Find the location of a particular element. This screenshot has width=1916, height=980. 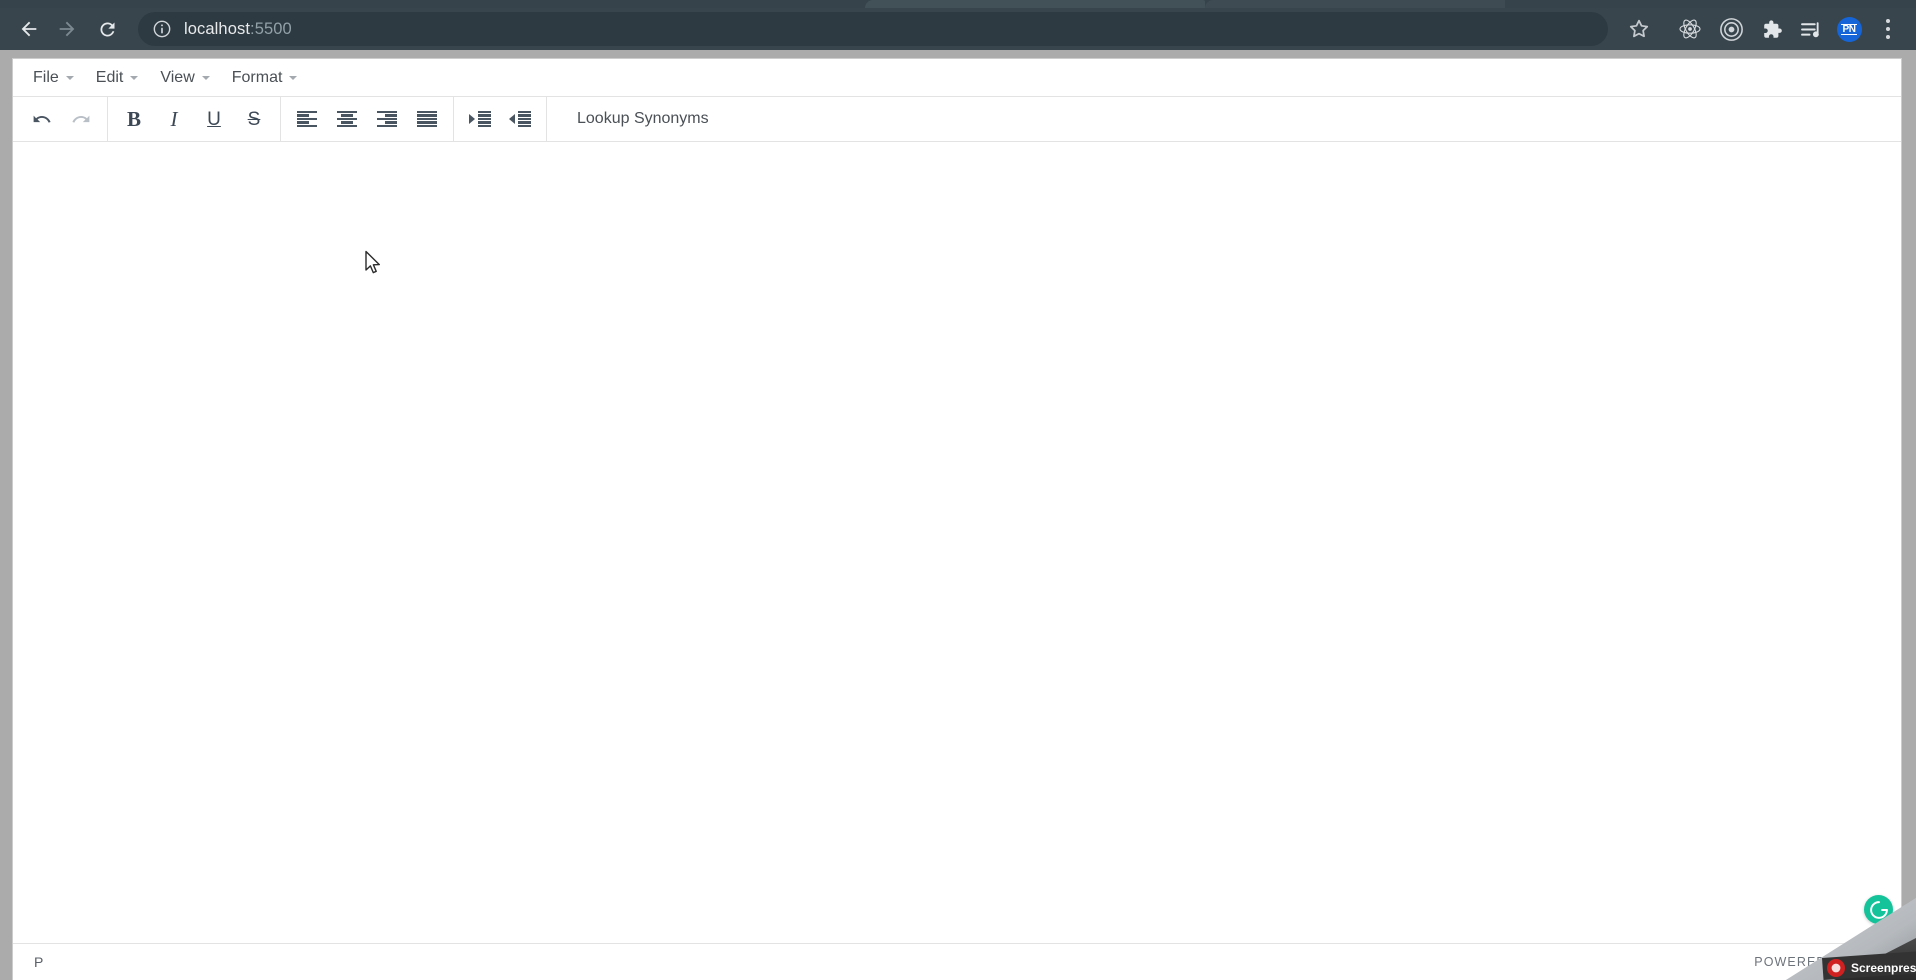

browser-chrome: localhost:5500 PN is located at coordinates (958, 25).